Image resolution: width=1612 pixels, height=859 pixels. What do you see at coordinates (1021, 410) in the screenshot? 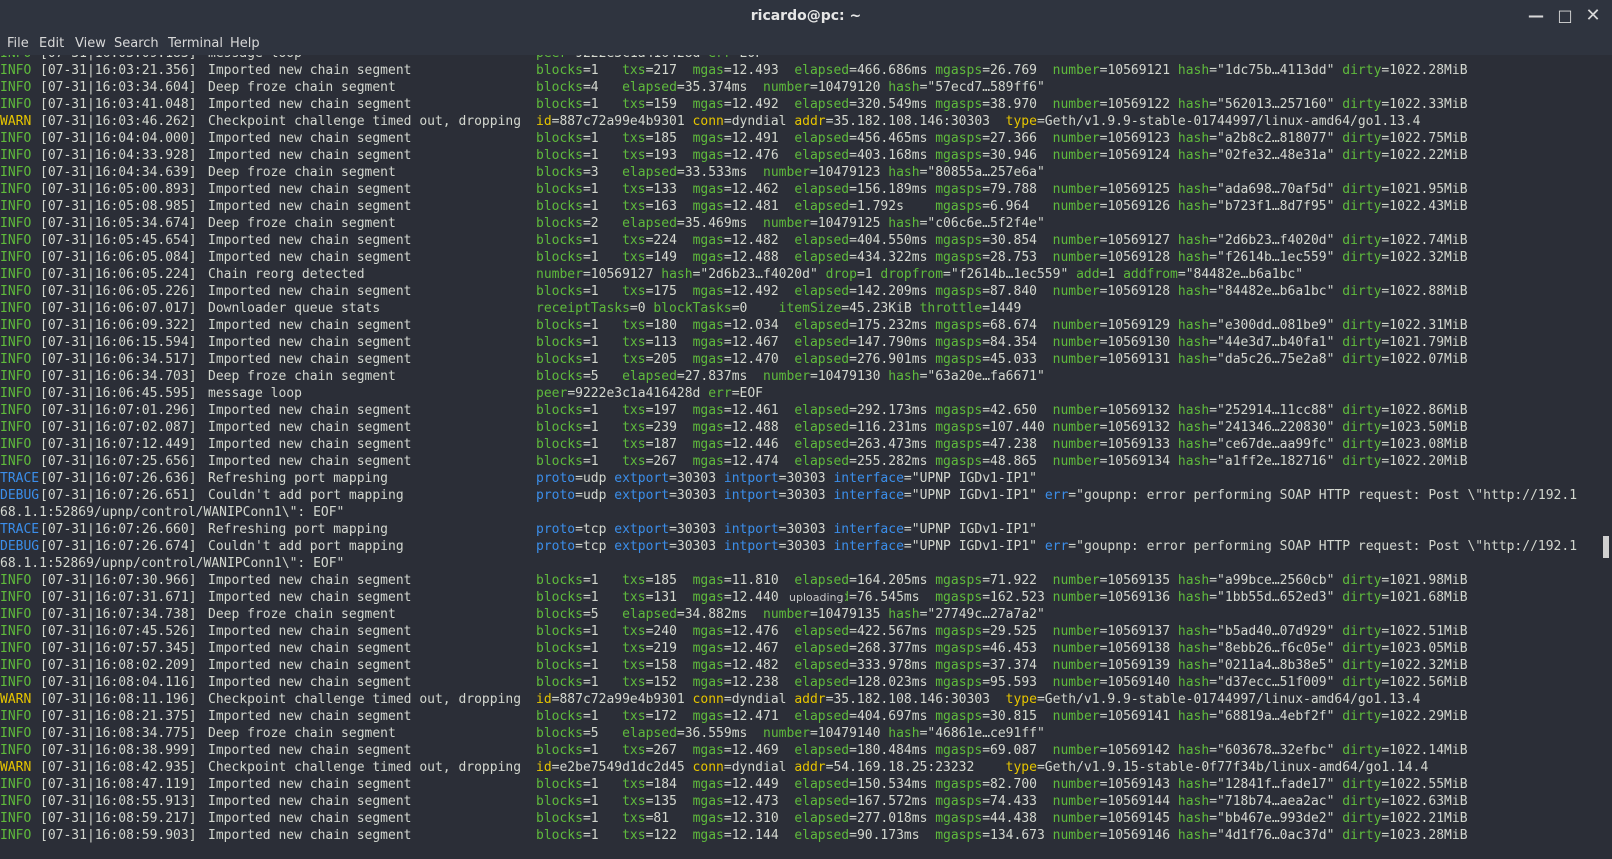
I see `log-value: 42.650` at bounding box center [1021, 410].